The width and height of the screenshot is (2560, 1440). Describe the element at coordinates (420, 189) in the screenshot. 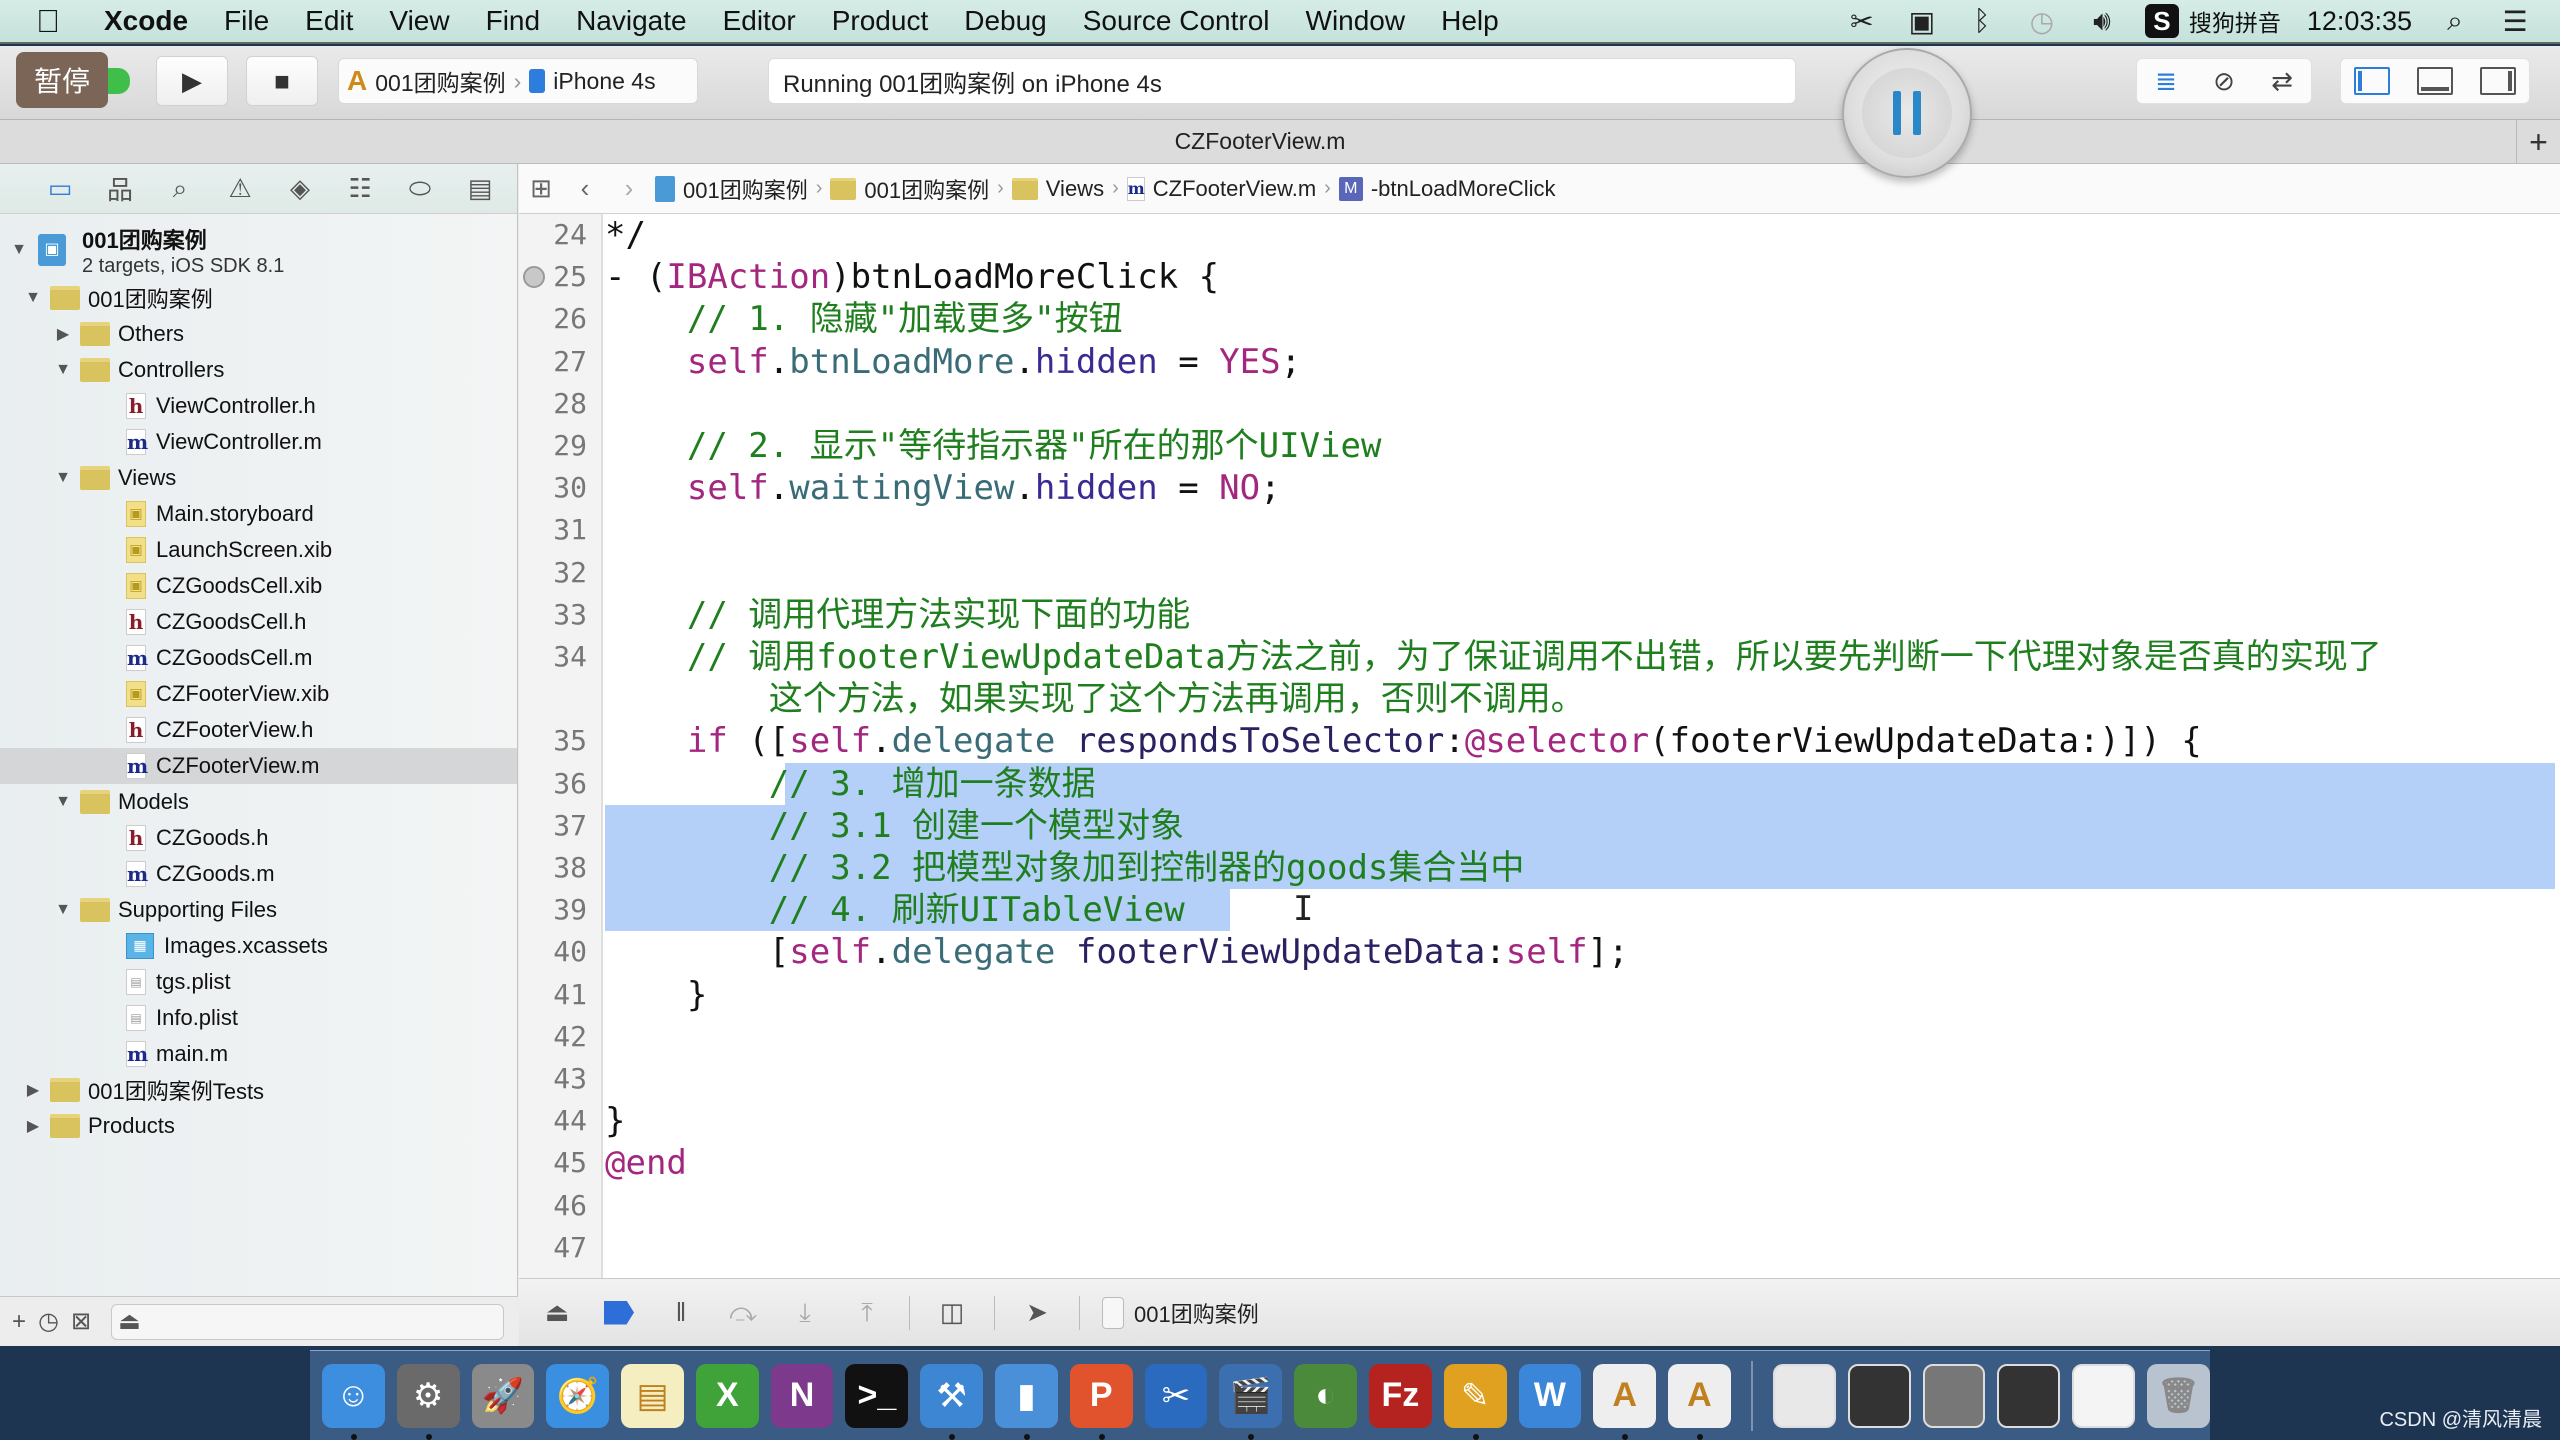

I see `breakpoint-navigator-icon: ⬭` at that location.